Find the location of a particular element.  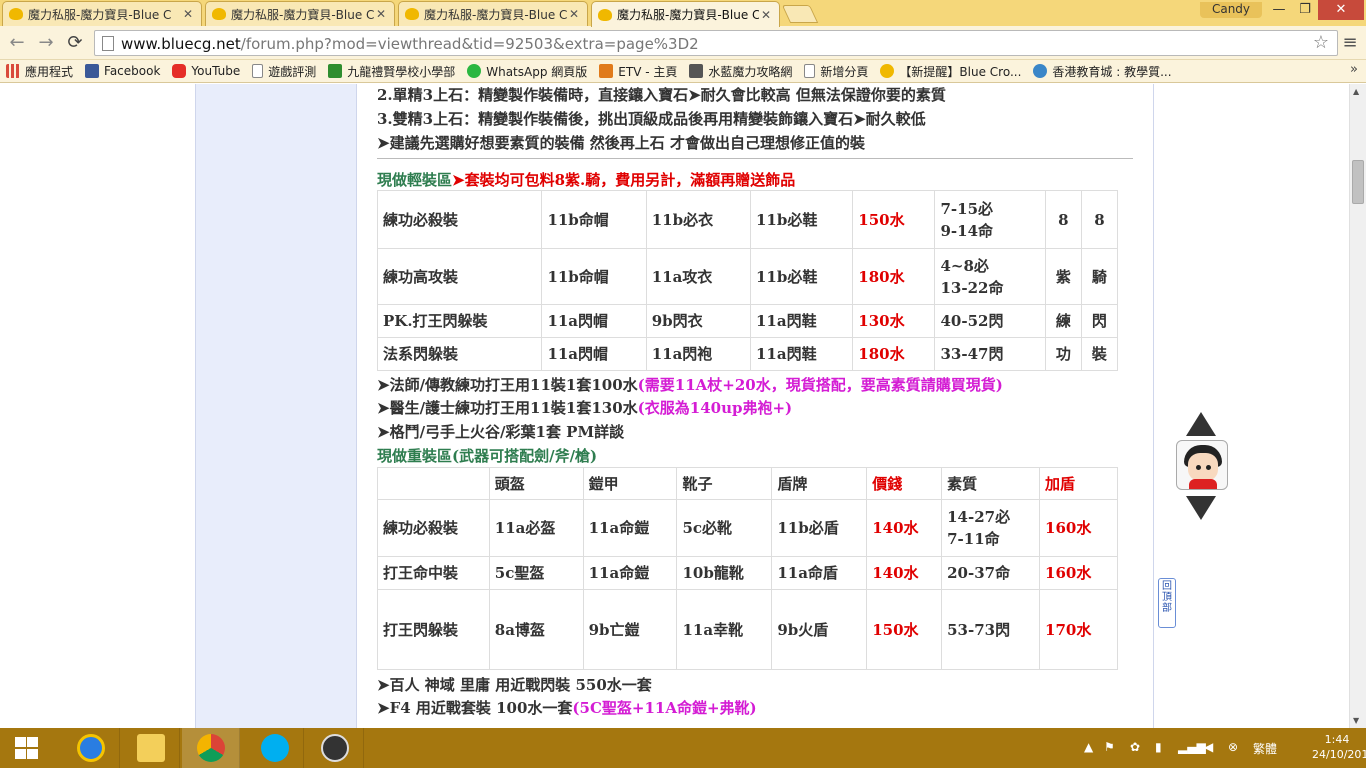

bookmark-youtube: YouTube is located at coordinates (206, 71).